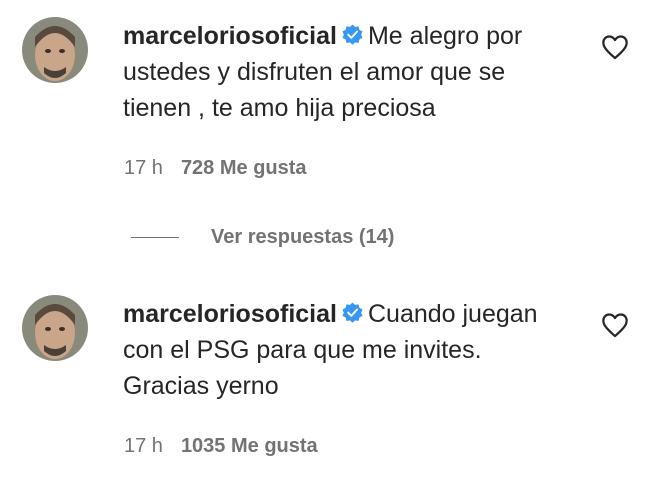 This screenshot has height=494, width=650. I want to click on view-replies-label: Ver respuestas (14), so click(302, 237).